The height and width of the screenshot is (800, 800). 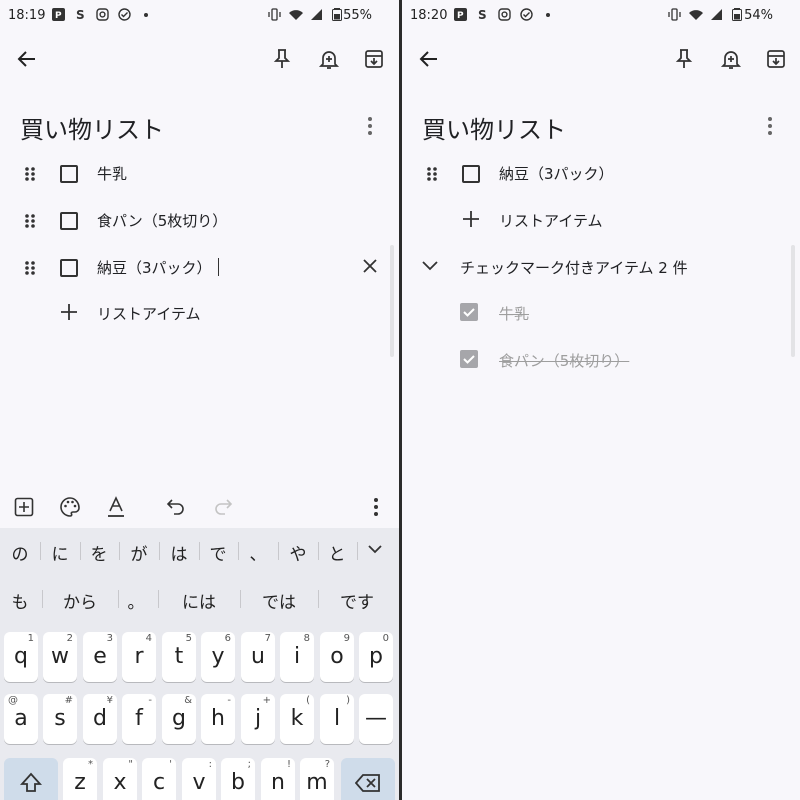 I want to click on suggestion: も, so click(x=20, y=600).